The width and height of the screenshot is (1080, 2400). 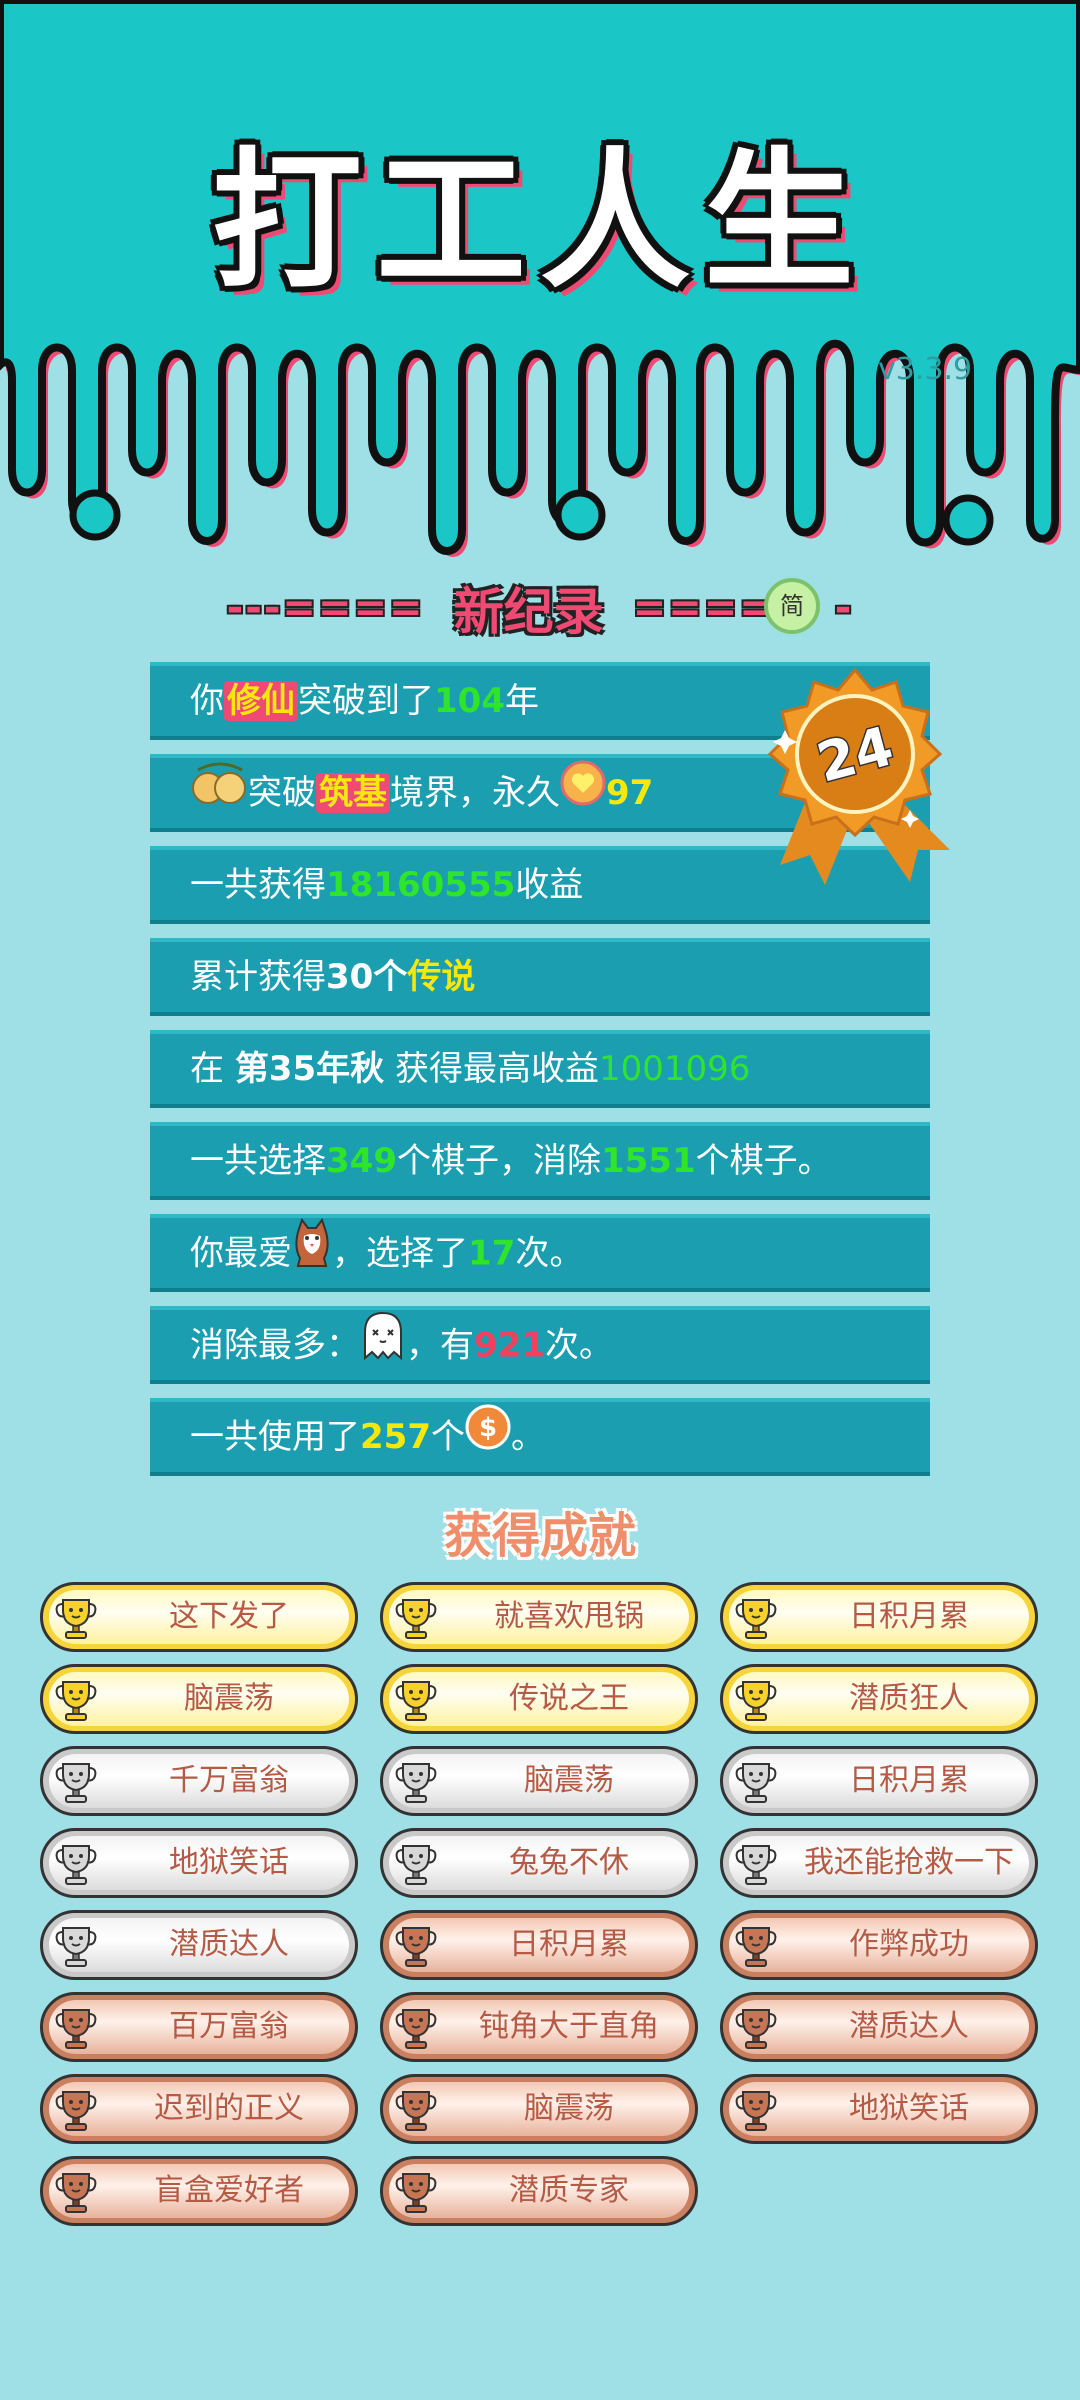 What do you see at coordinates (925, 369) in the screenshot?
I see `version-label: v3.3.9` at bounding box center [925, 369].